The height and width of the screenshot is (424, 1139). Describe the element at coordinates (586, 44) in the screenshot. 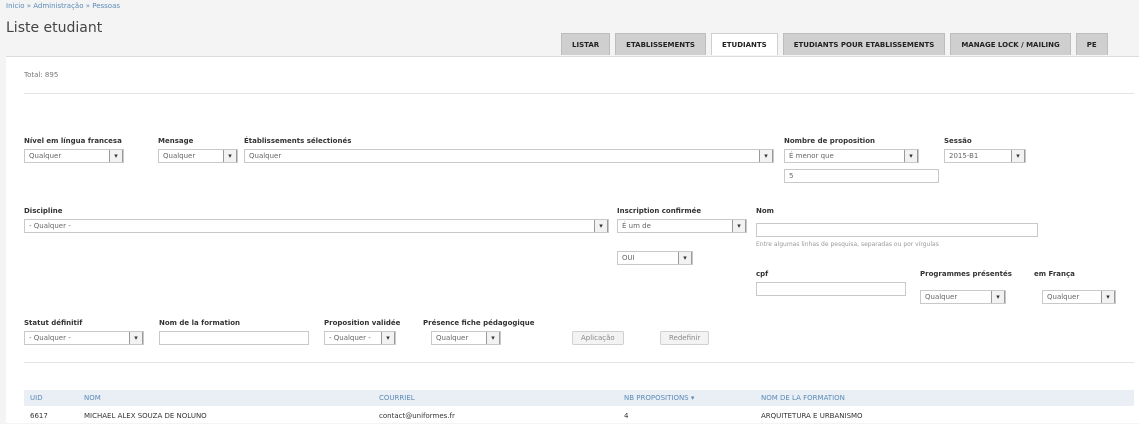

I see `tab-listar: LISTAR` at that location.